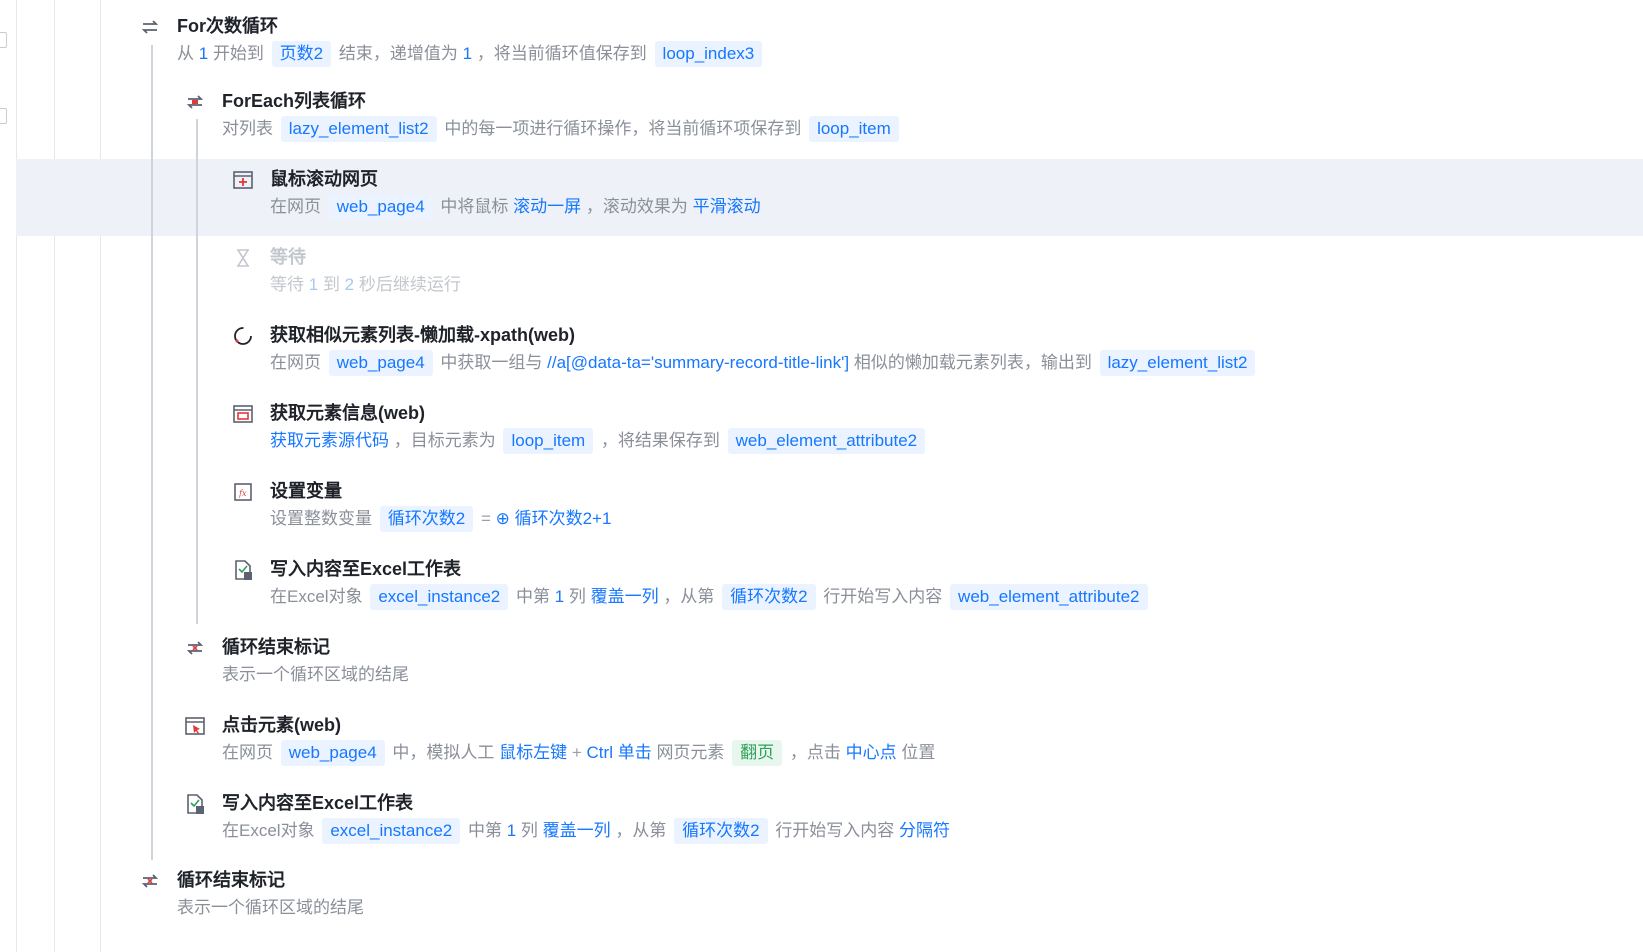  I want to click on step-title: 获取元素信息(web), so click(347, 413).